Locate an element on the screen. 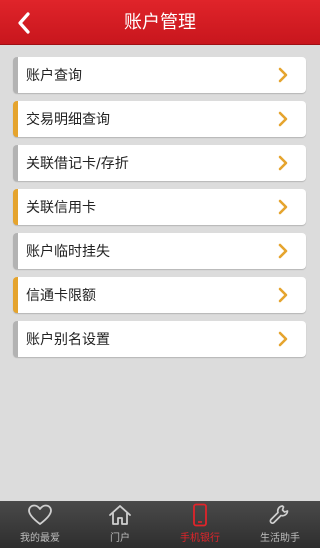  header-bar: 账户管理 is located at coordinates (160, 22).